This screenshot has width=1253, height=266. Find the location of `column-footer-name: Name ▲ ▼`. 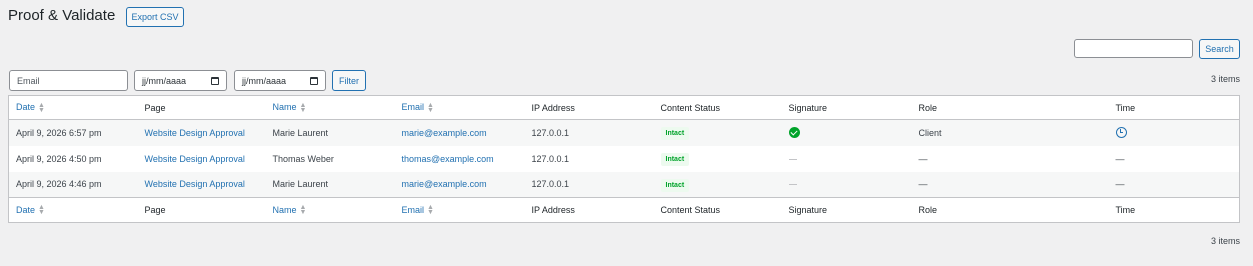

column-footer-name: Name ▲ ▼ is located at coordinates (330, 210).